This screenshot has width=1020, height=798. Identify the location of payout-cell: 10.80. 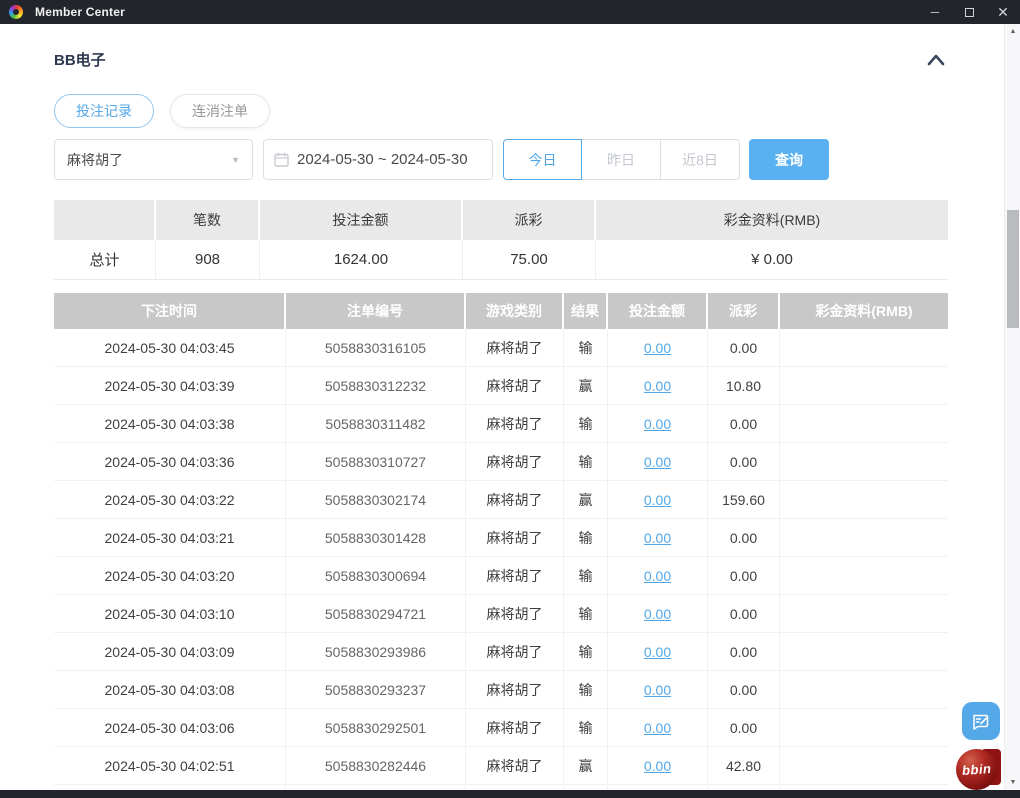
(744, 386).